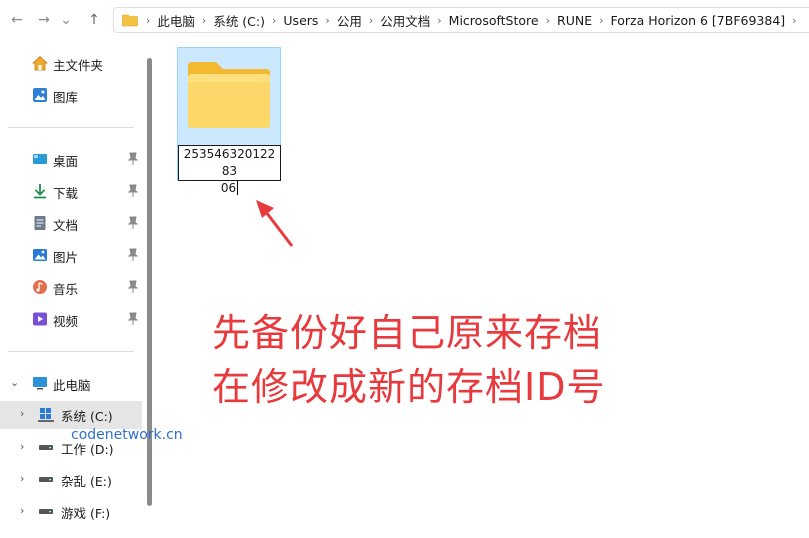 This screenshot has height=538, width=809. What do you see at coordinates (86, 513) in the screenshot?
I see `sidebar-item-label: 游戏 (F:)` at bounding box center [86, 513].